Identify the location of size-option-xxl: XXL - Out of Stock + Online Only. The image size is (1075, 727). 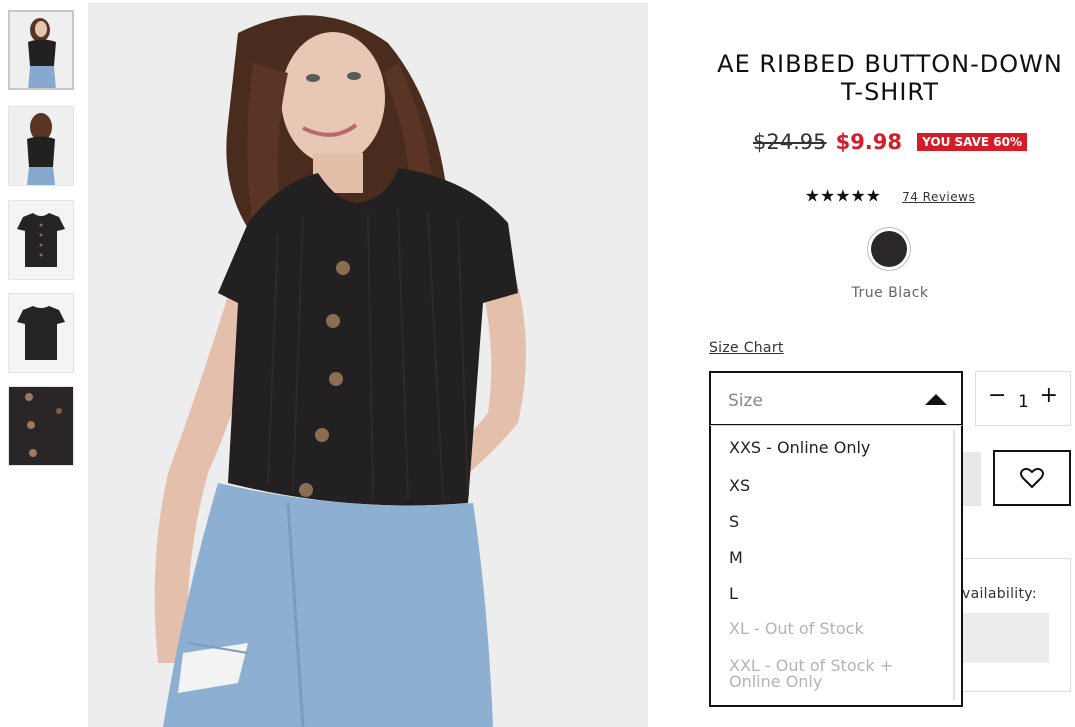
(811, 673).